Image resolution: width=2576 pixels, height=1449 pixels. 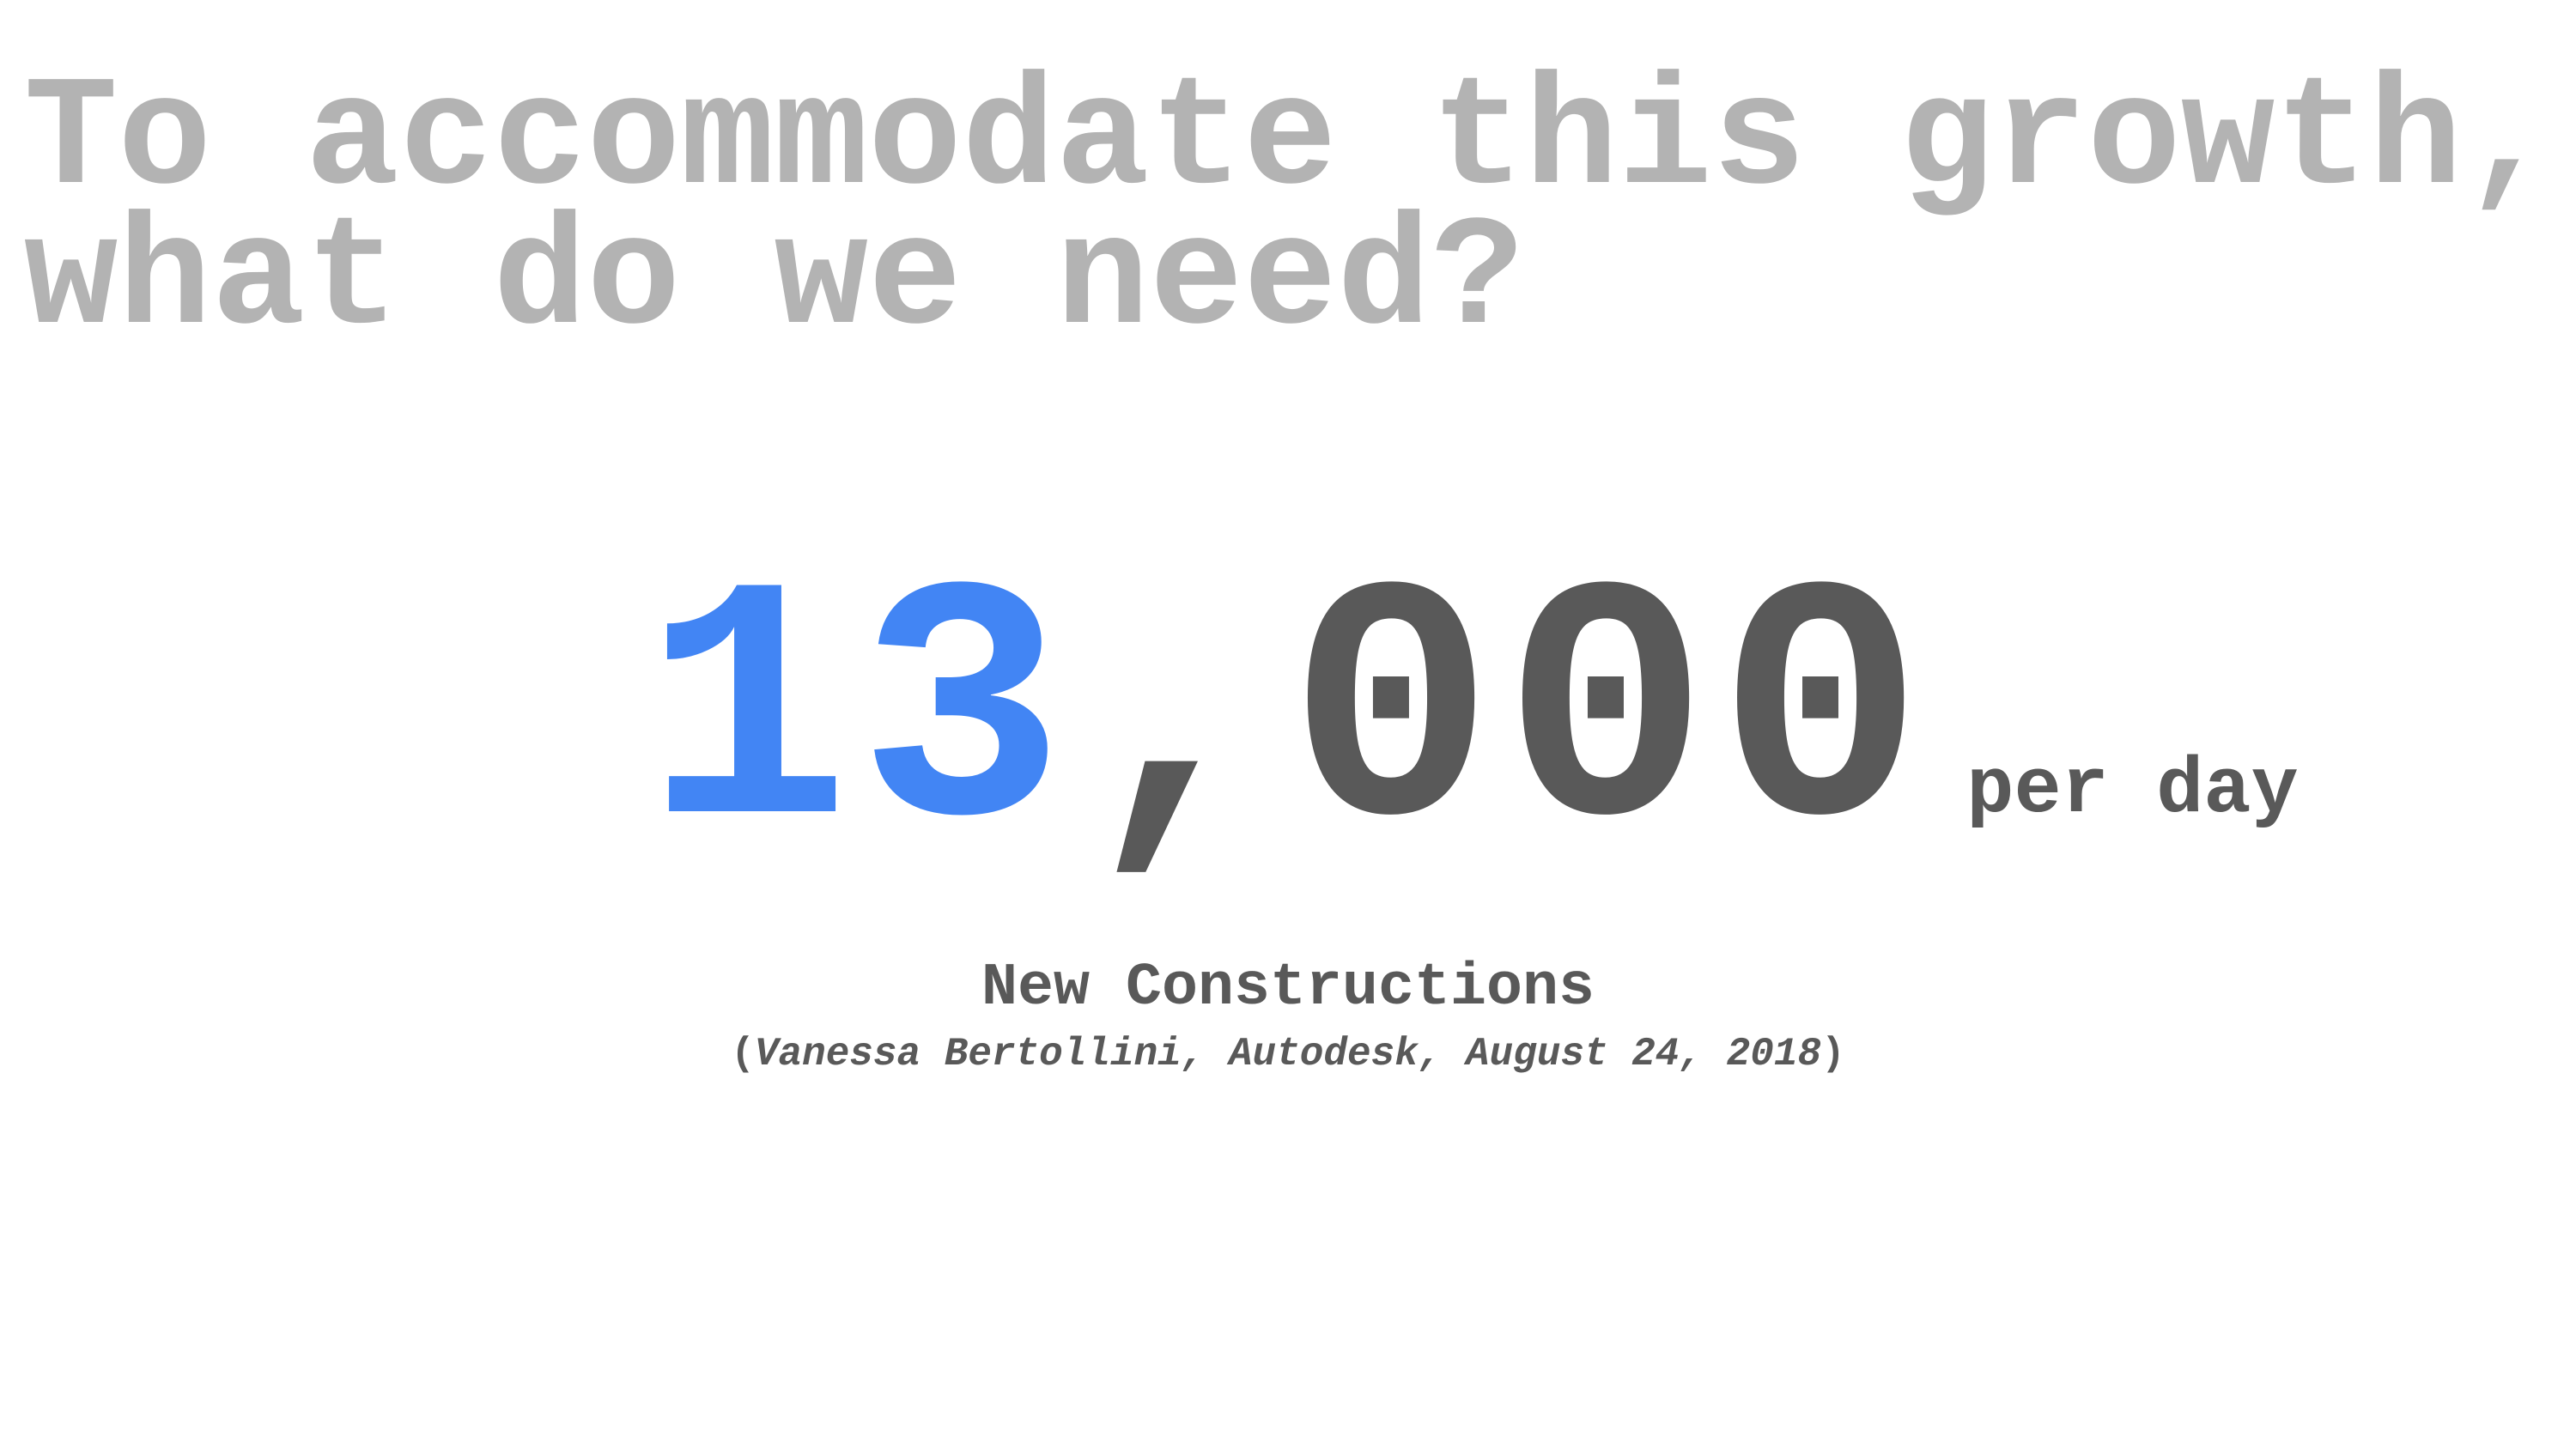 What do you see at coordinates (1288, 988) in the screenshot?
I see `stat-caption: New Constructions` at bounding box center [1288, 988].